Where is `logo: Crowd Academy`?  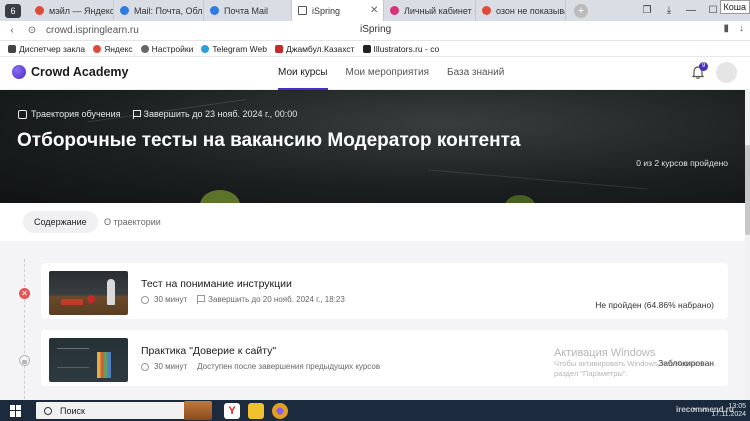
logo: Crowd Academy is located at coordinates (70, 72).